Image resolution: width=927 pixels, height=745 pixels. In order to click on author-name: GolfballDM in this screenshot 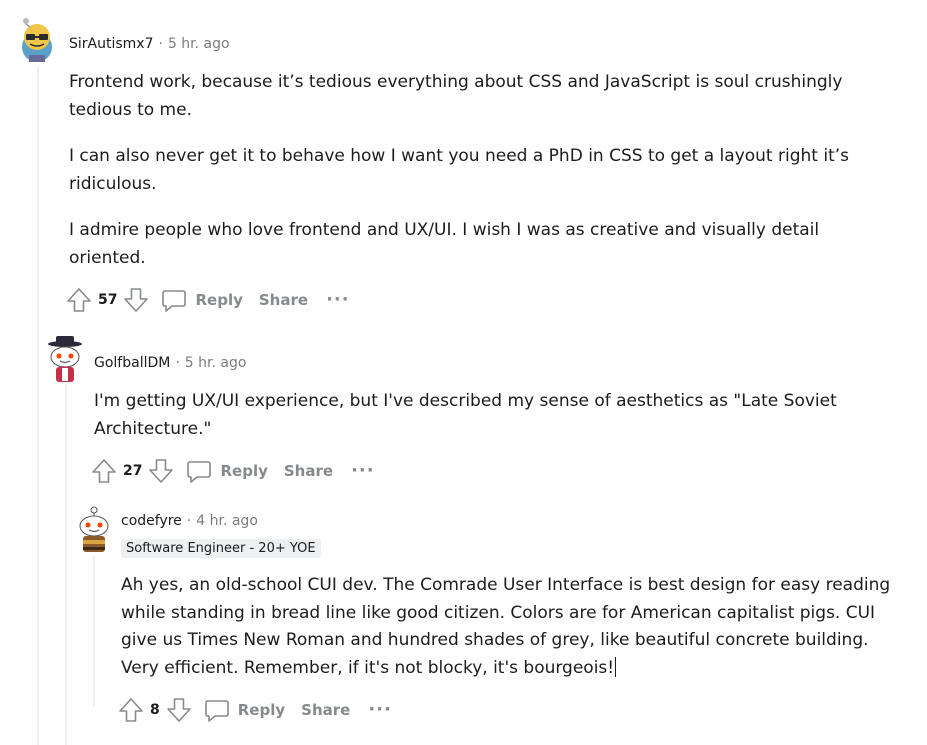, I will do `click(132, 363)`.